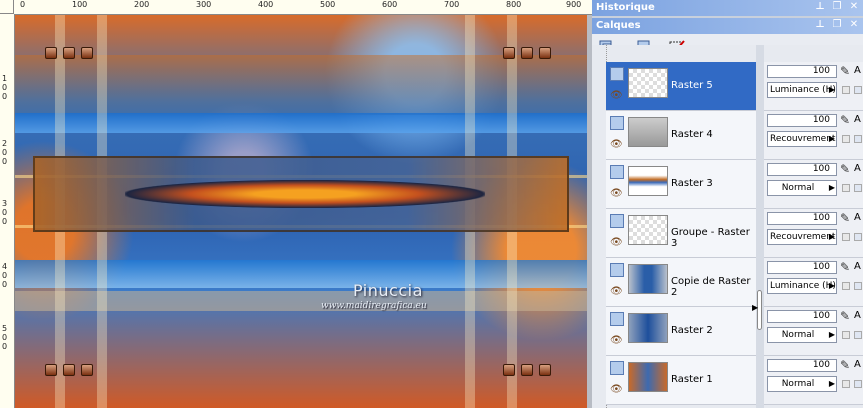  I want to click on layer-row: 👁 Copie de Raster 2, so click(681, 282).